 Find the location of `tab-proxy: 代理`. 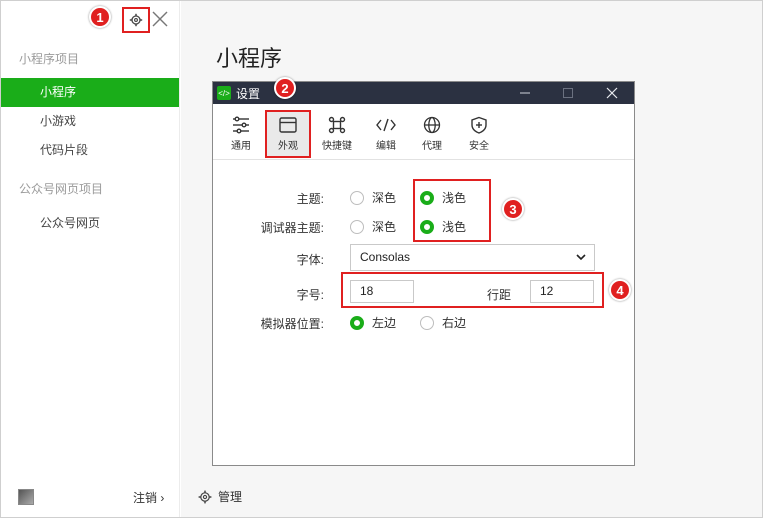

tab-proxy: 代理 is located at coordinates (432, 134).